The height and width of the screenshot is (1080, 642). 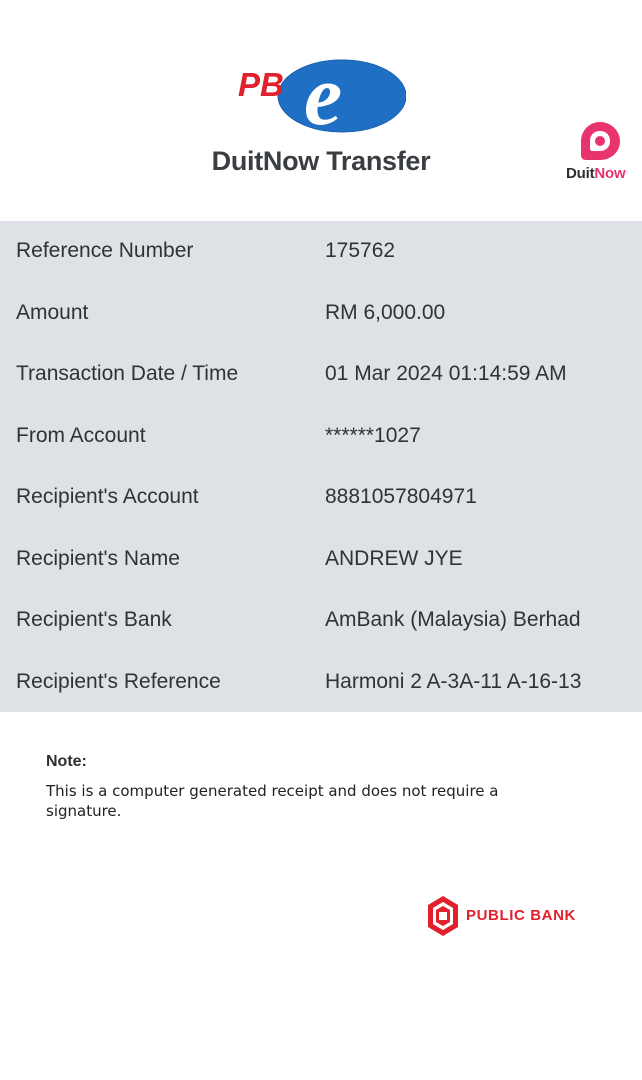 I want to click on page-title: DuitNow Transfer, so click(x=321, y=161).